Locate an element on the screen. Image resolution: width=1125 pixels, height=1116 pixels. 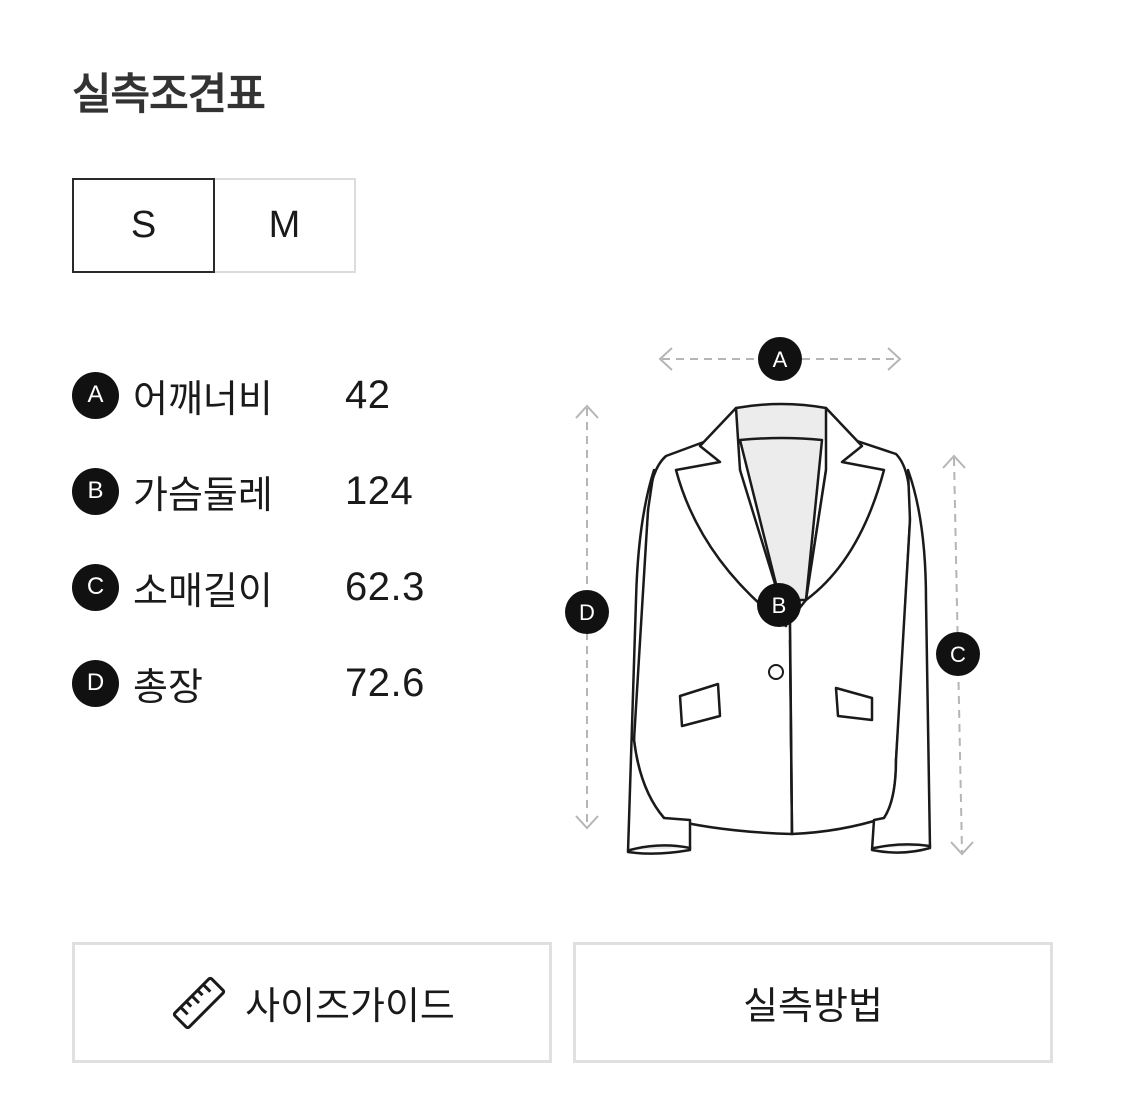
measurement-label: 총장 is located at coordinates (168, 686).